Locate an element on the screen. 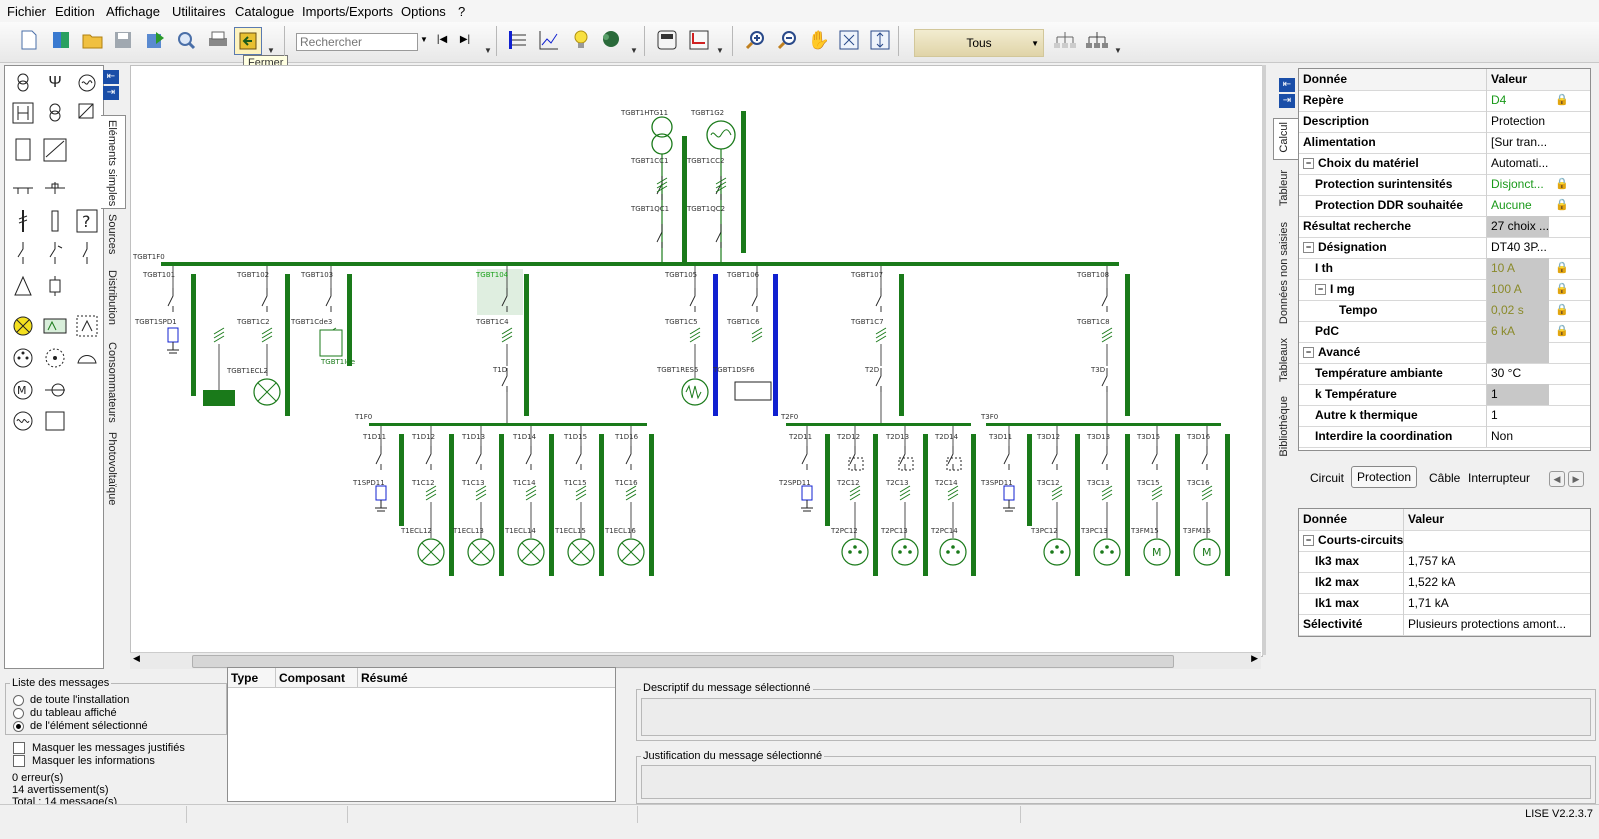 Image resolution: width=1599 pixels, height=839 pixels. switch-icon is located at coordinates (87, 253).